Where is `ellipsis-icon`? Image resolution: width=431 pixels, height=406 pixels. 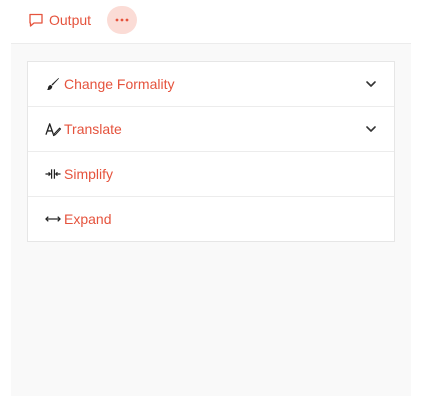
ellipsis-icon is located at coordinates (122, 20).